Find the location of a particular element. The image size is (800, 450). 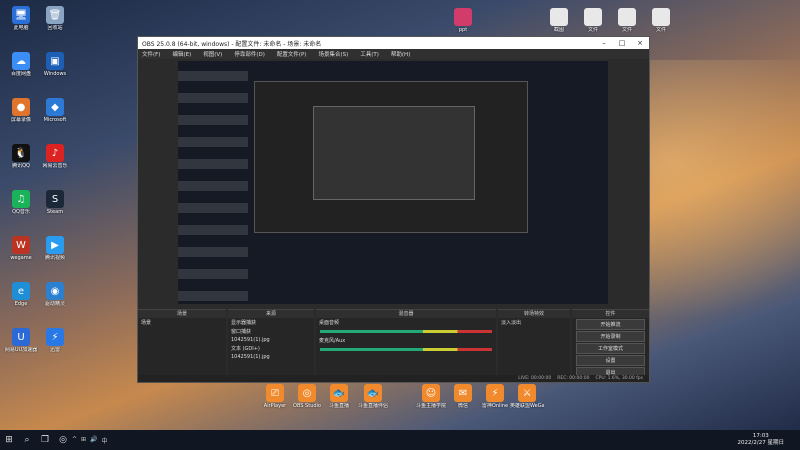

desktop-icon: S Steam is located at coordinates (55, 202).